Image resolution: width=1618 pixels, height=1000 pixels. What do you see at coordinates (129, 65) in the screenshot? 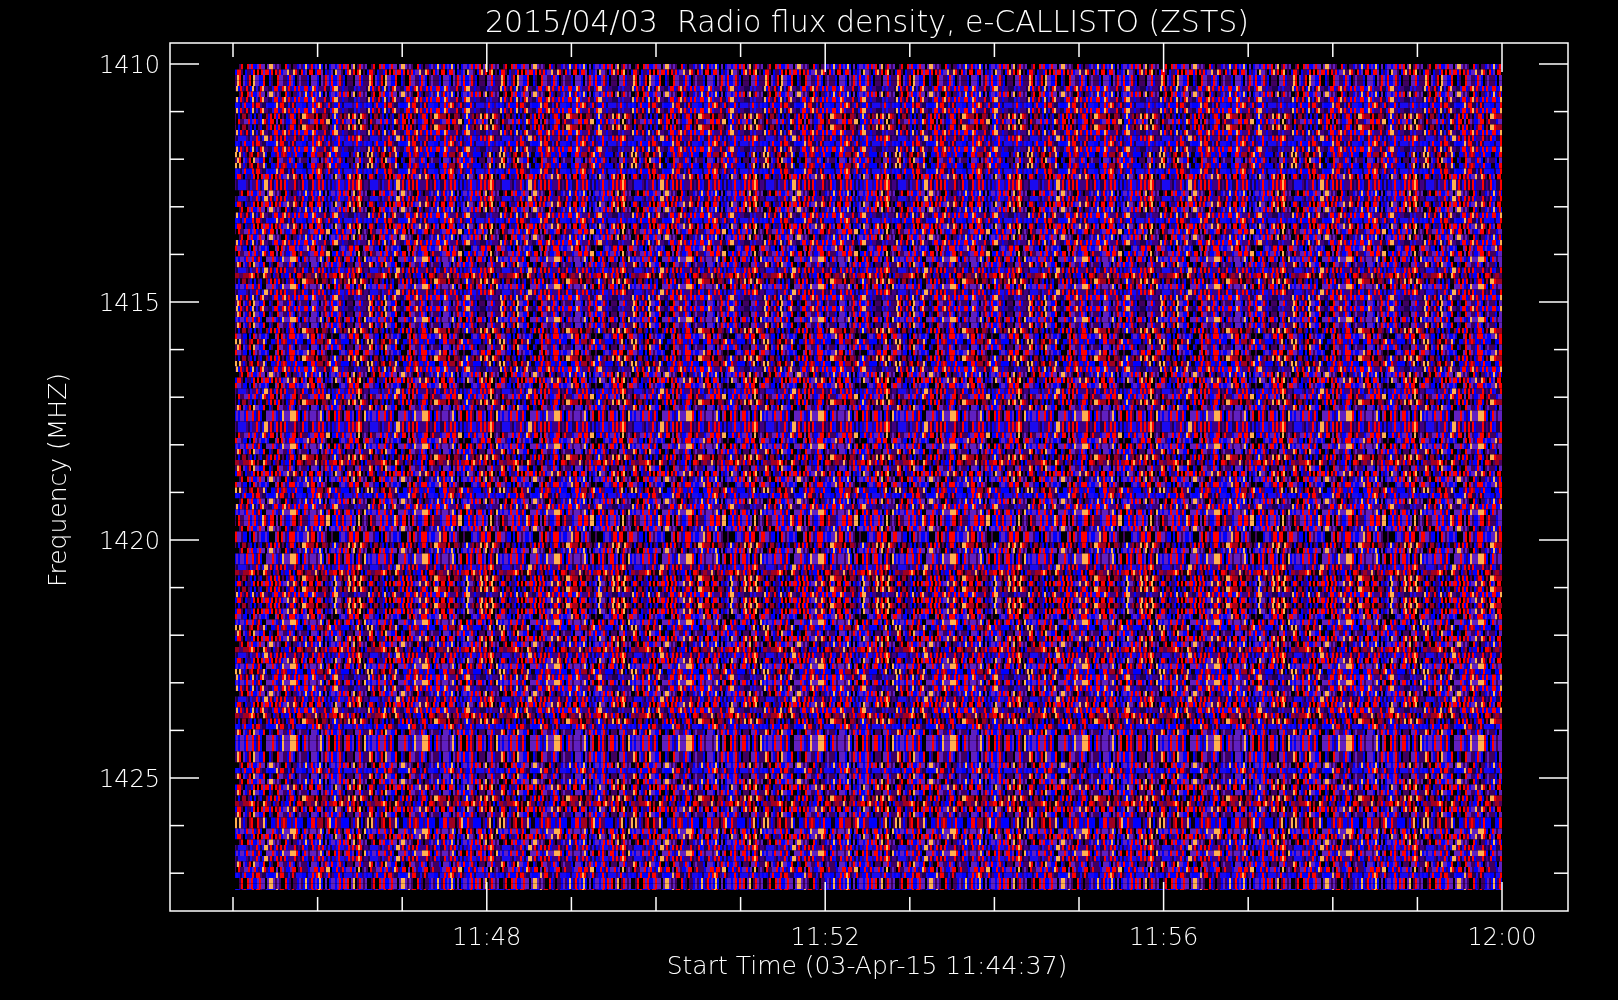
I see `y-tick-label: 1410` at bounding box center [129, 65].